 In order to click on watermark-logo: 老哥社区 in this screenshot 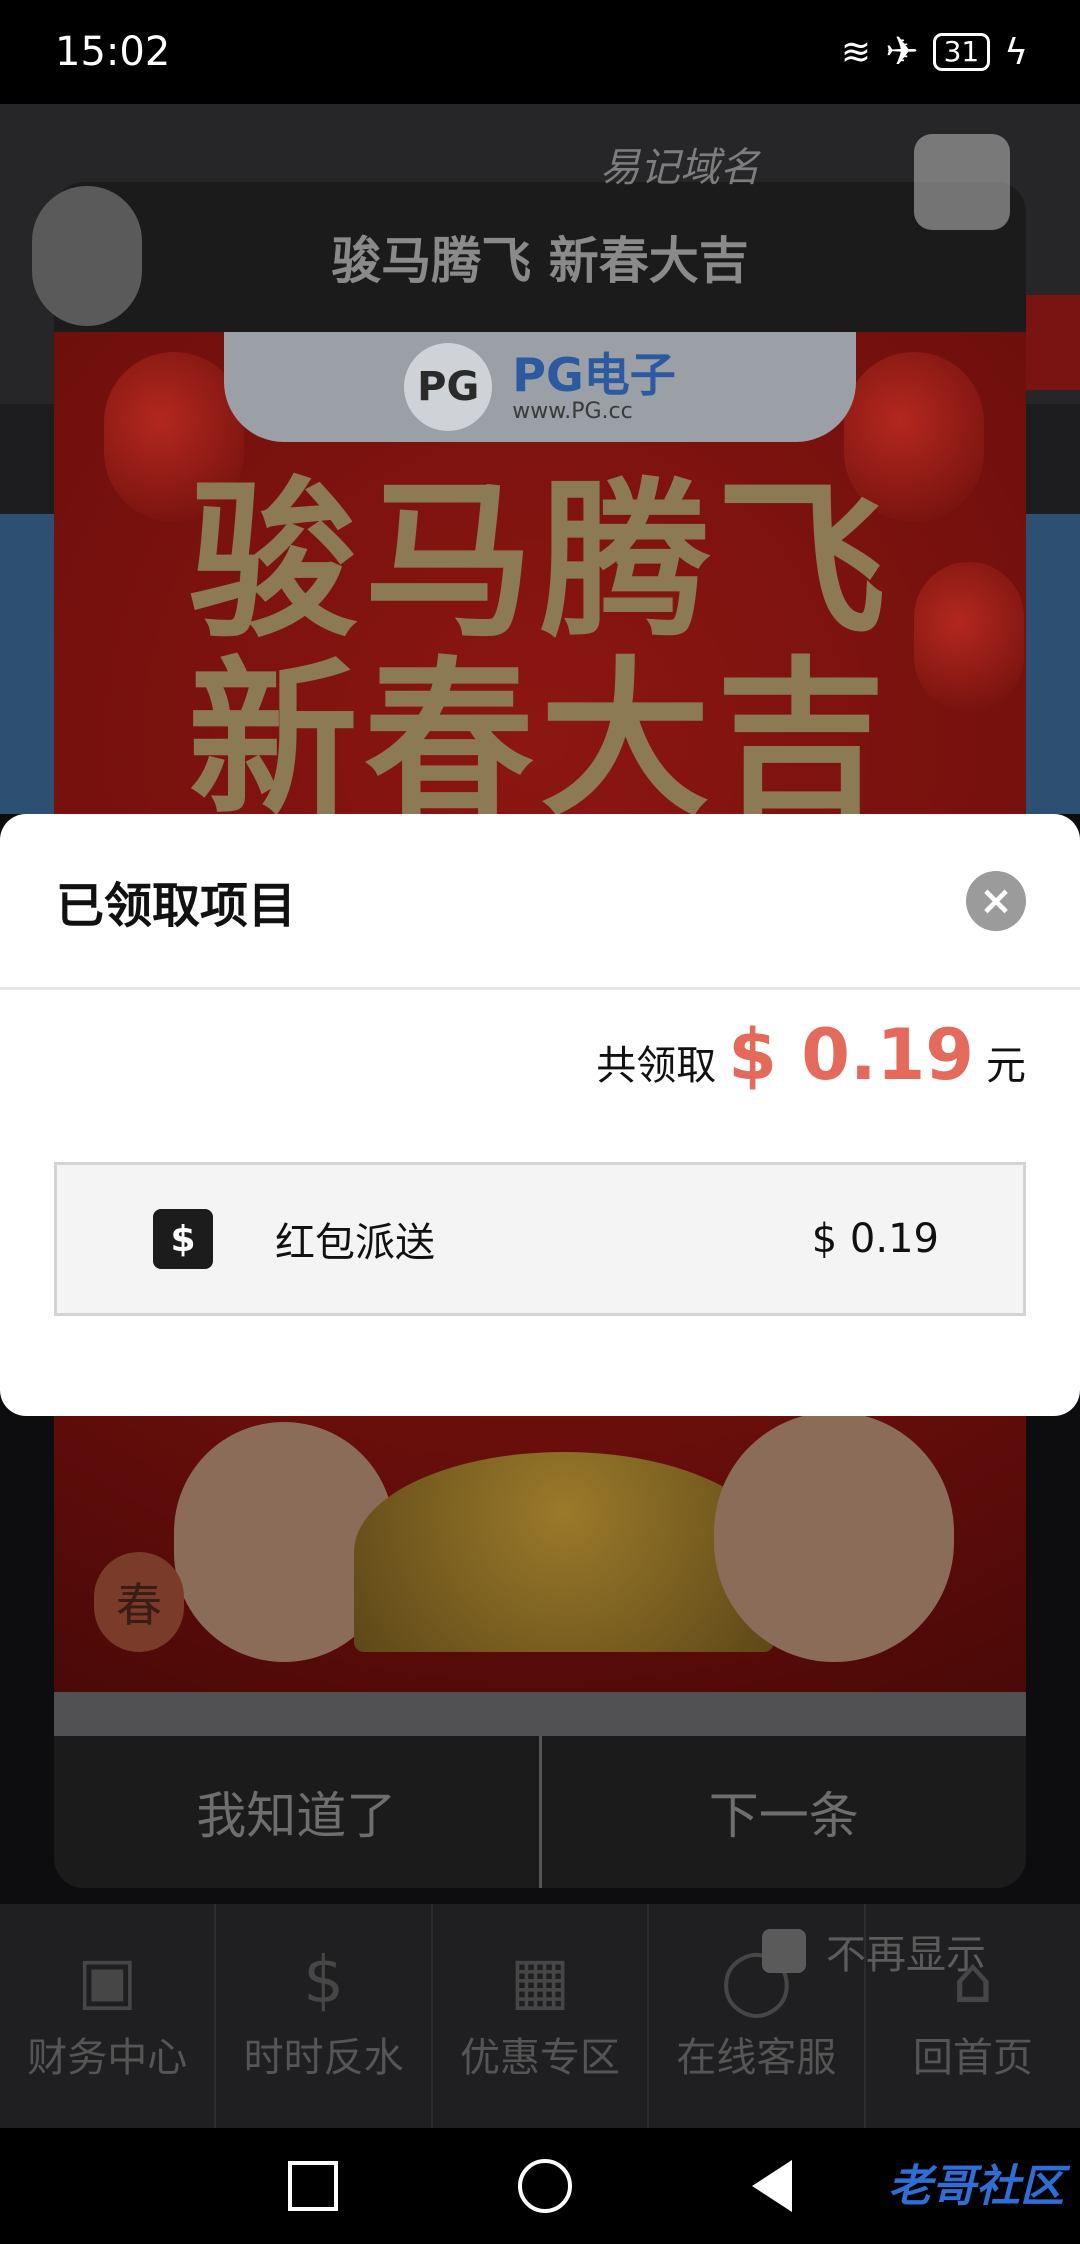, I will do `click(976, 2186)`.